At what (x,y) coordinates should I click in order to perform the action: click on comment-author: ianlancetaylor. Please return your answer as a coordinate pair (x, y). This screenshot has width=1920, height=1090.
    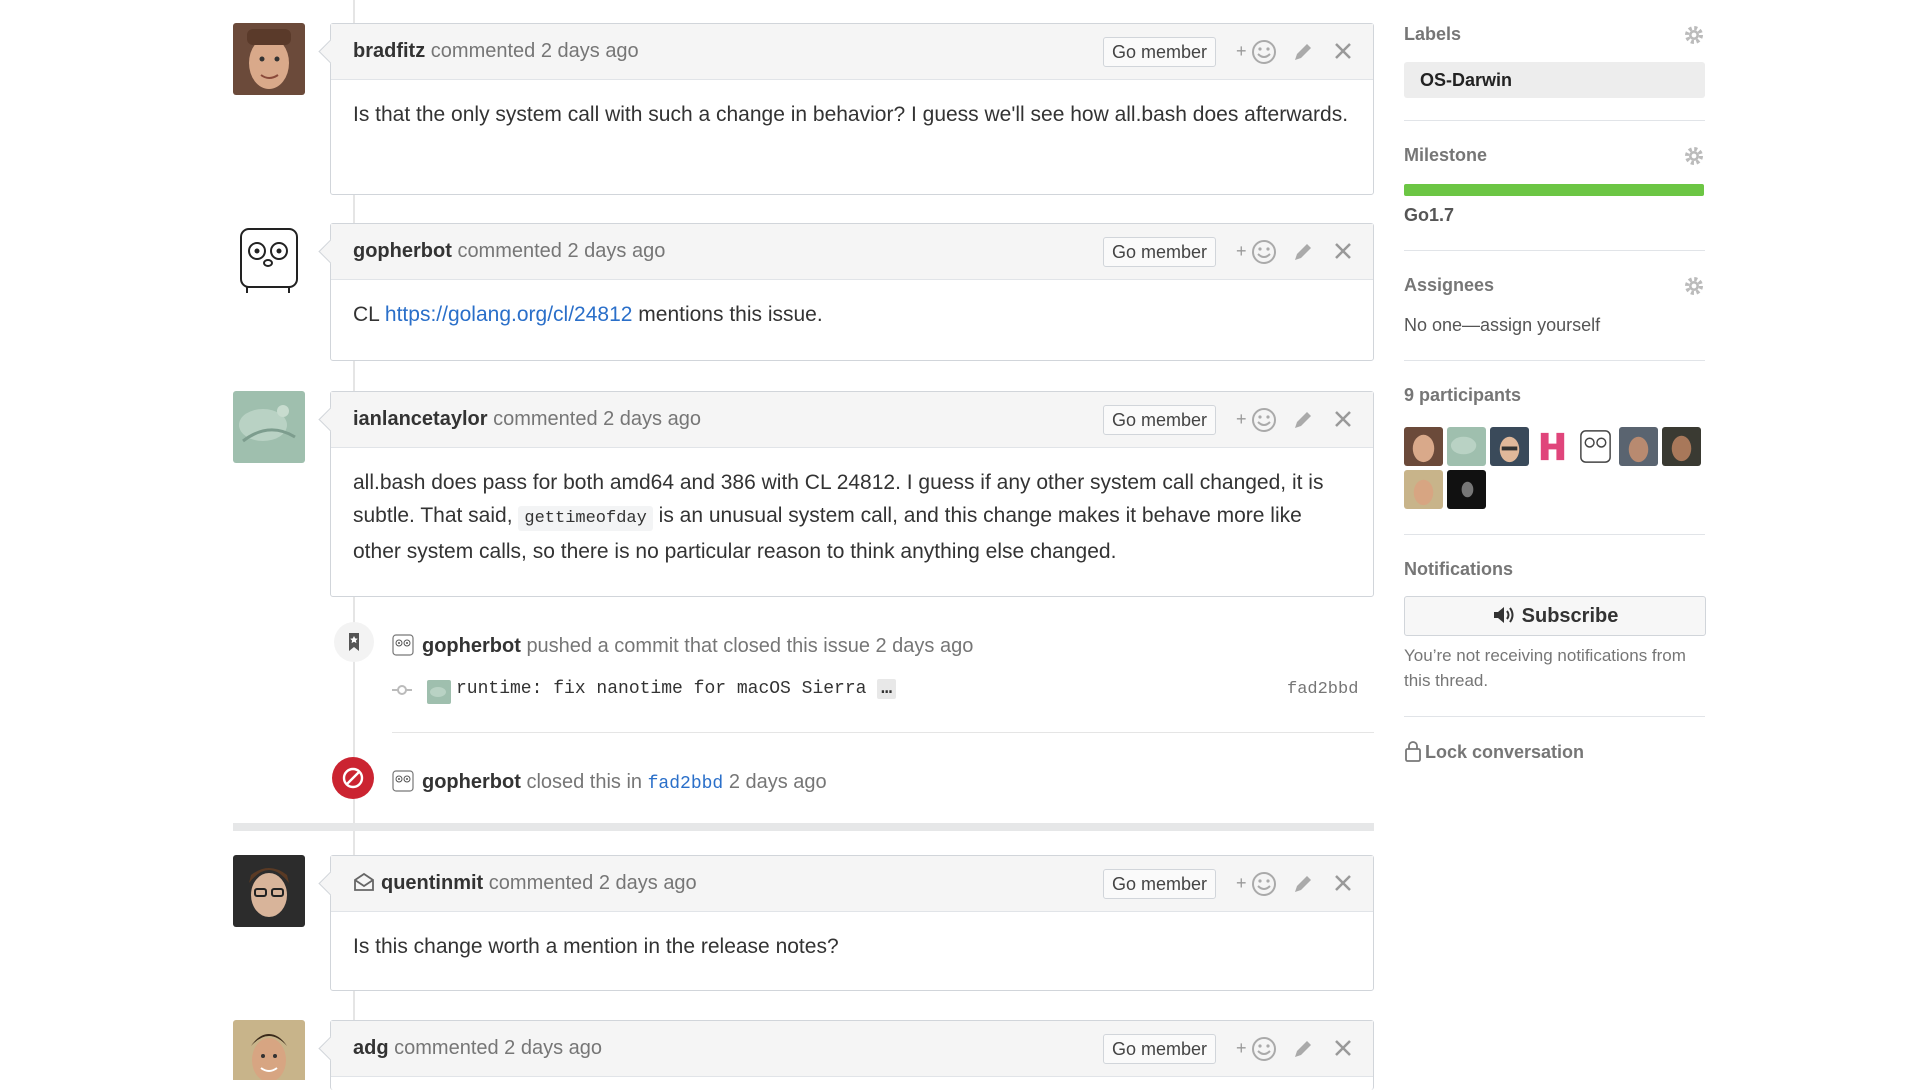
    Looking at the image, I should click on (420, 419).